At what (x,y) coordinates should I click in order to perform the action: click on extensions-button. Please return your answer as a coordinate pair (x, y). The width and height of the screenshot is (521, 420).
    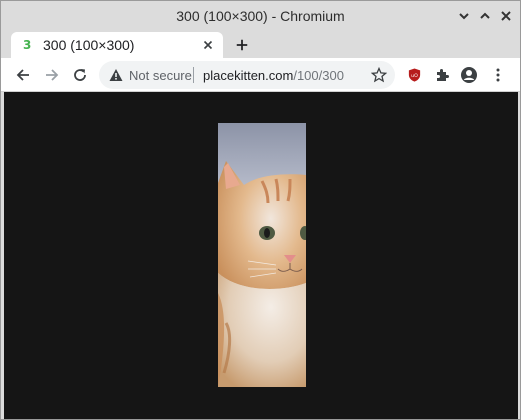
    Looking at the image, I should click on (442, 75).